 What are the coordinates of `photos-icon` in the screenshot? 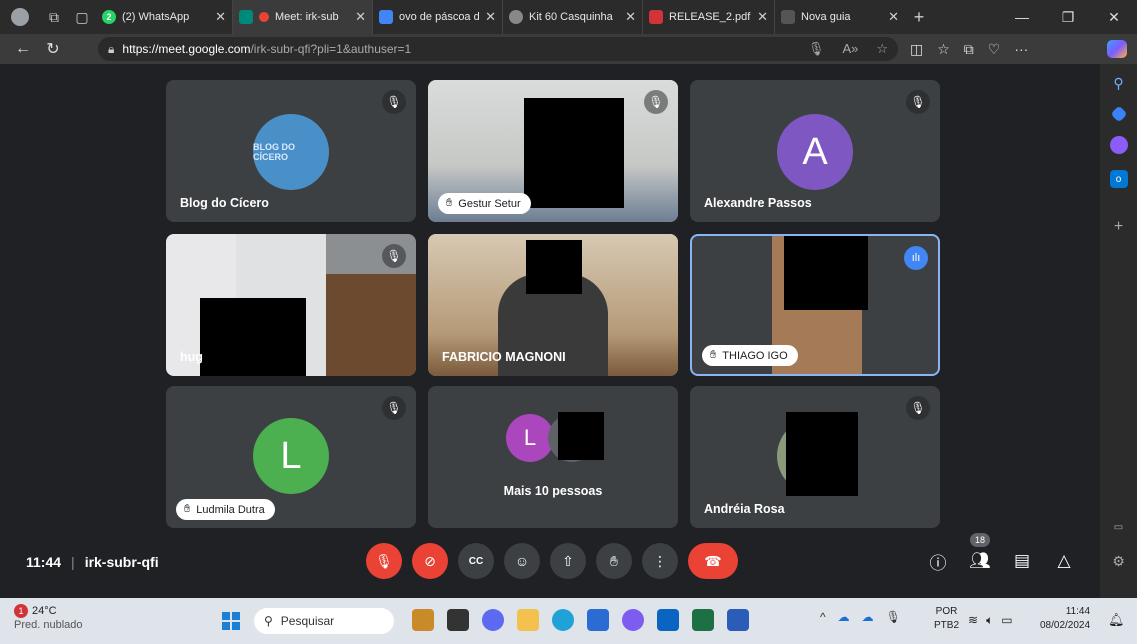 It's located at (633, 620).